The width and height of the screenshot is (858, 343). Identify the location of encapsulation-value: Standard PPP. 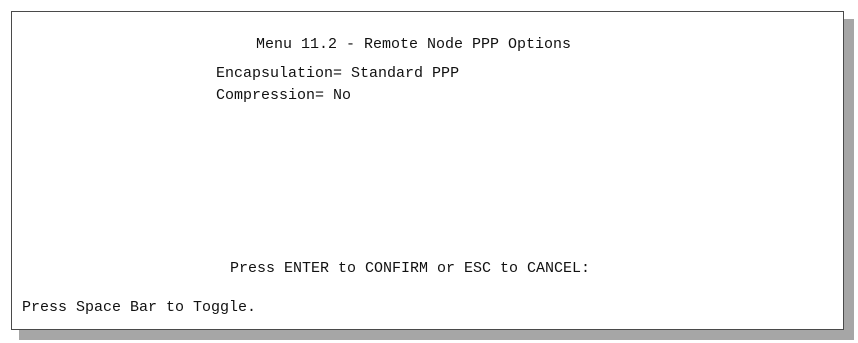
(405, 73).